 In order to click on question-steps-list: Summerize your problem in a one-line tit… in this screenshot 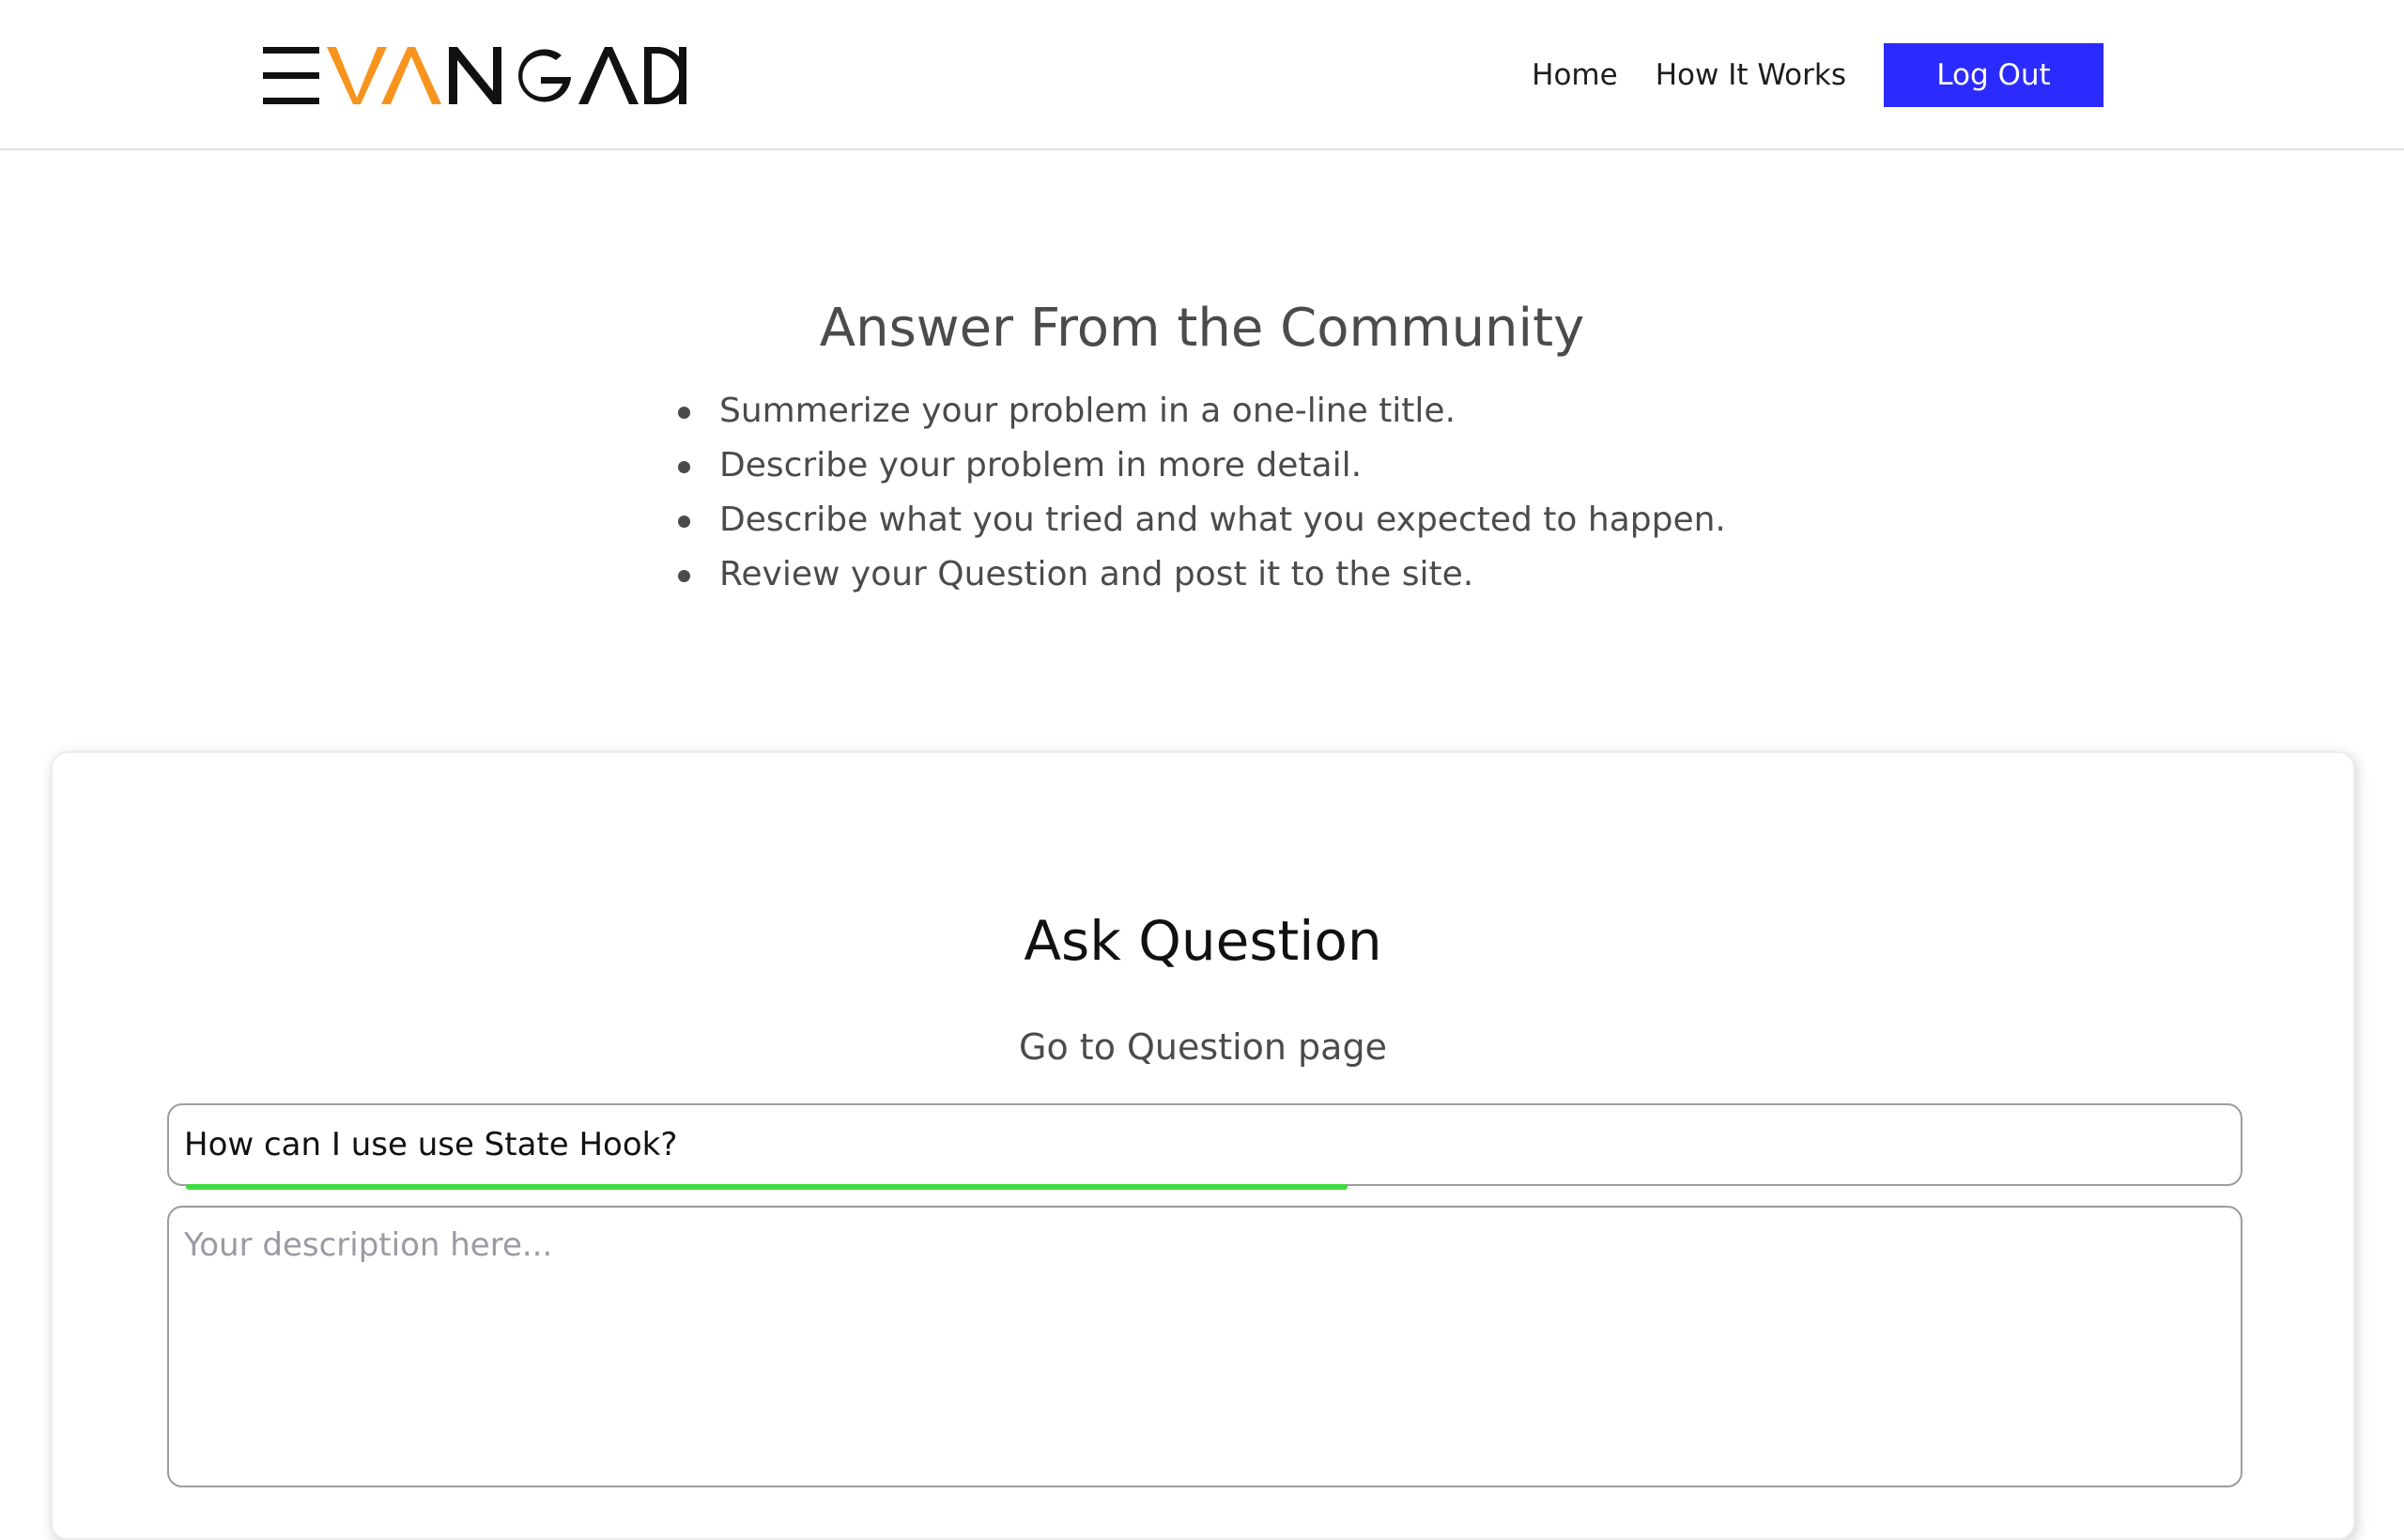, I will do `click(1202, 493)`.